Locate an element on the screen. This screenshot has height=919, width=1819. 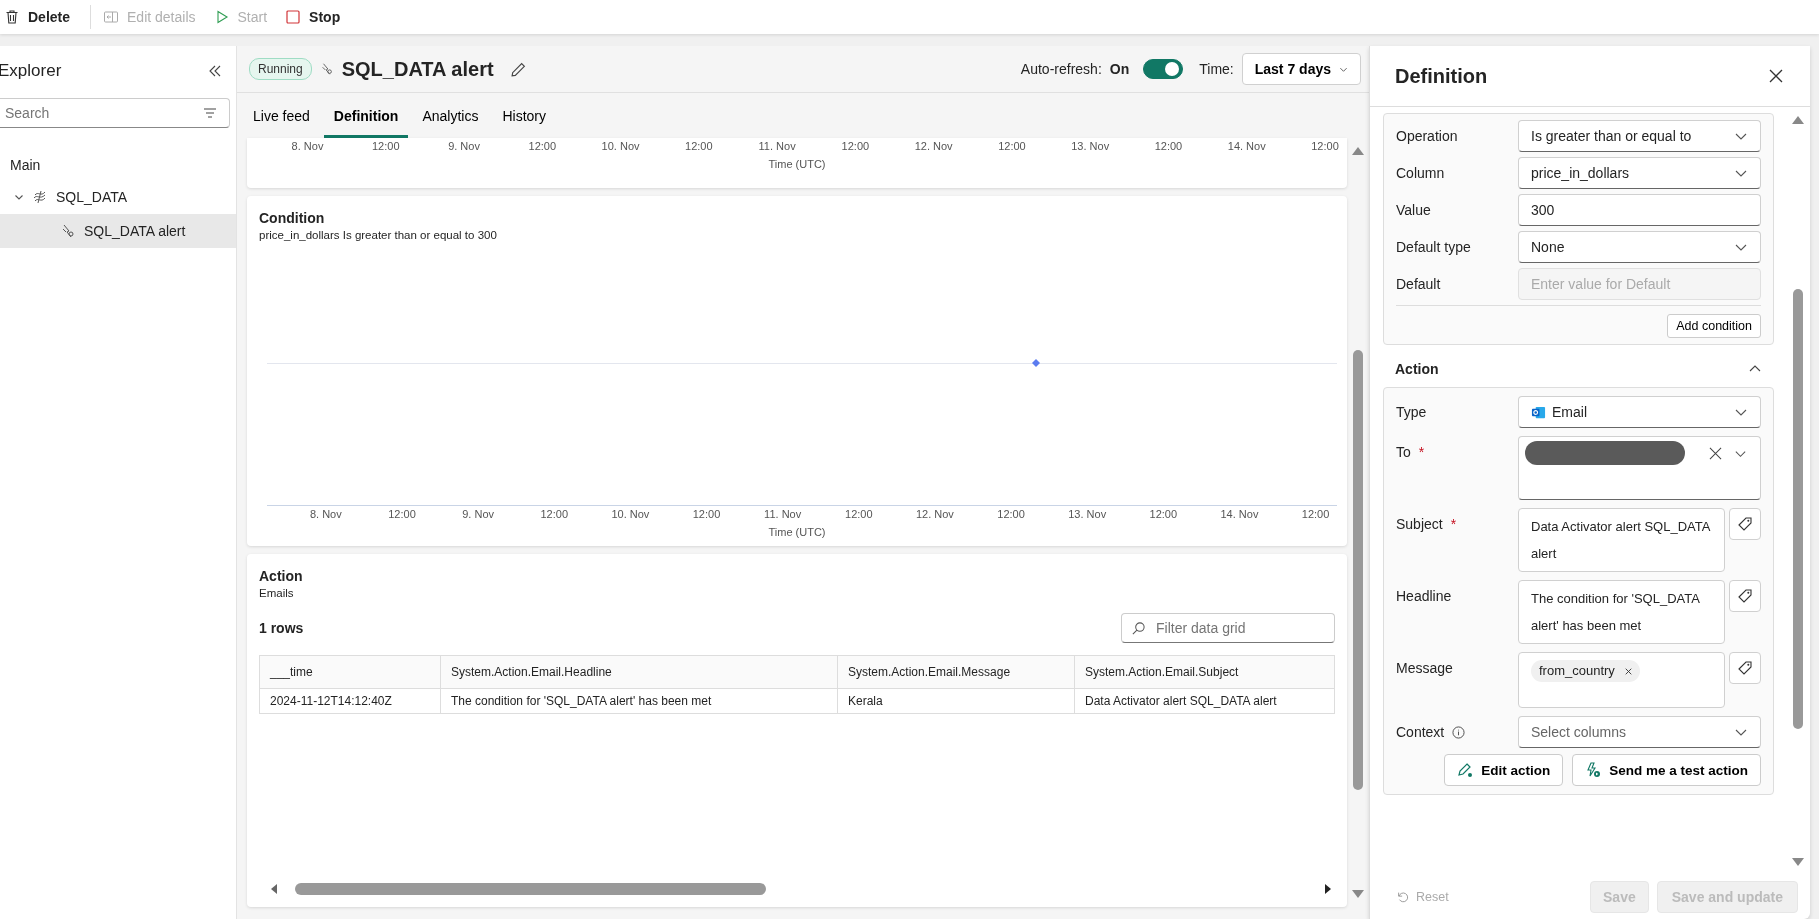
text-area: The condition for 'SQL_DATA alert' has been met is located at coordinates (1621, 612).